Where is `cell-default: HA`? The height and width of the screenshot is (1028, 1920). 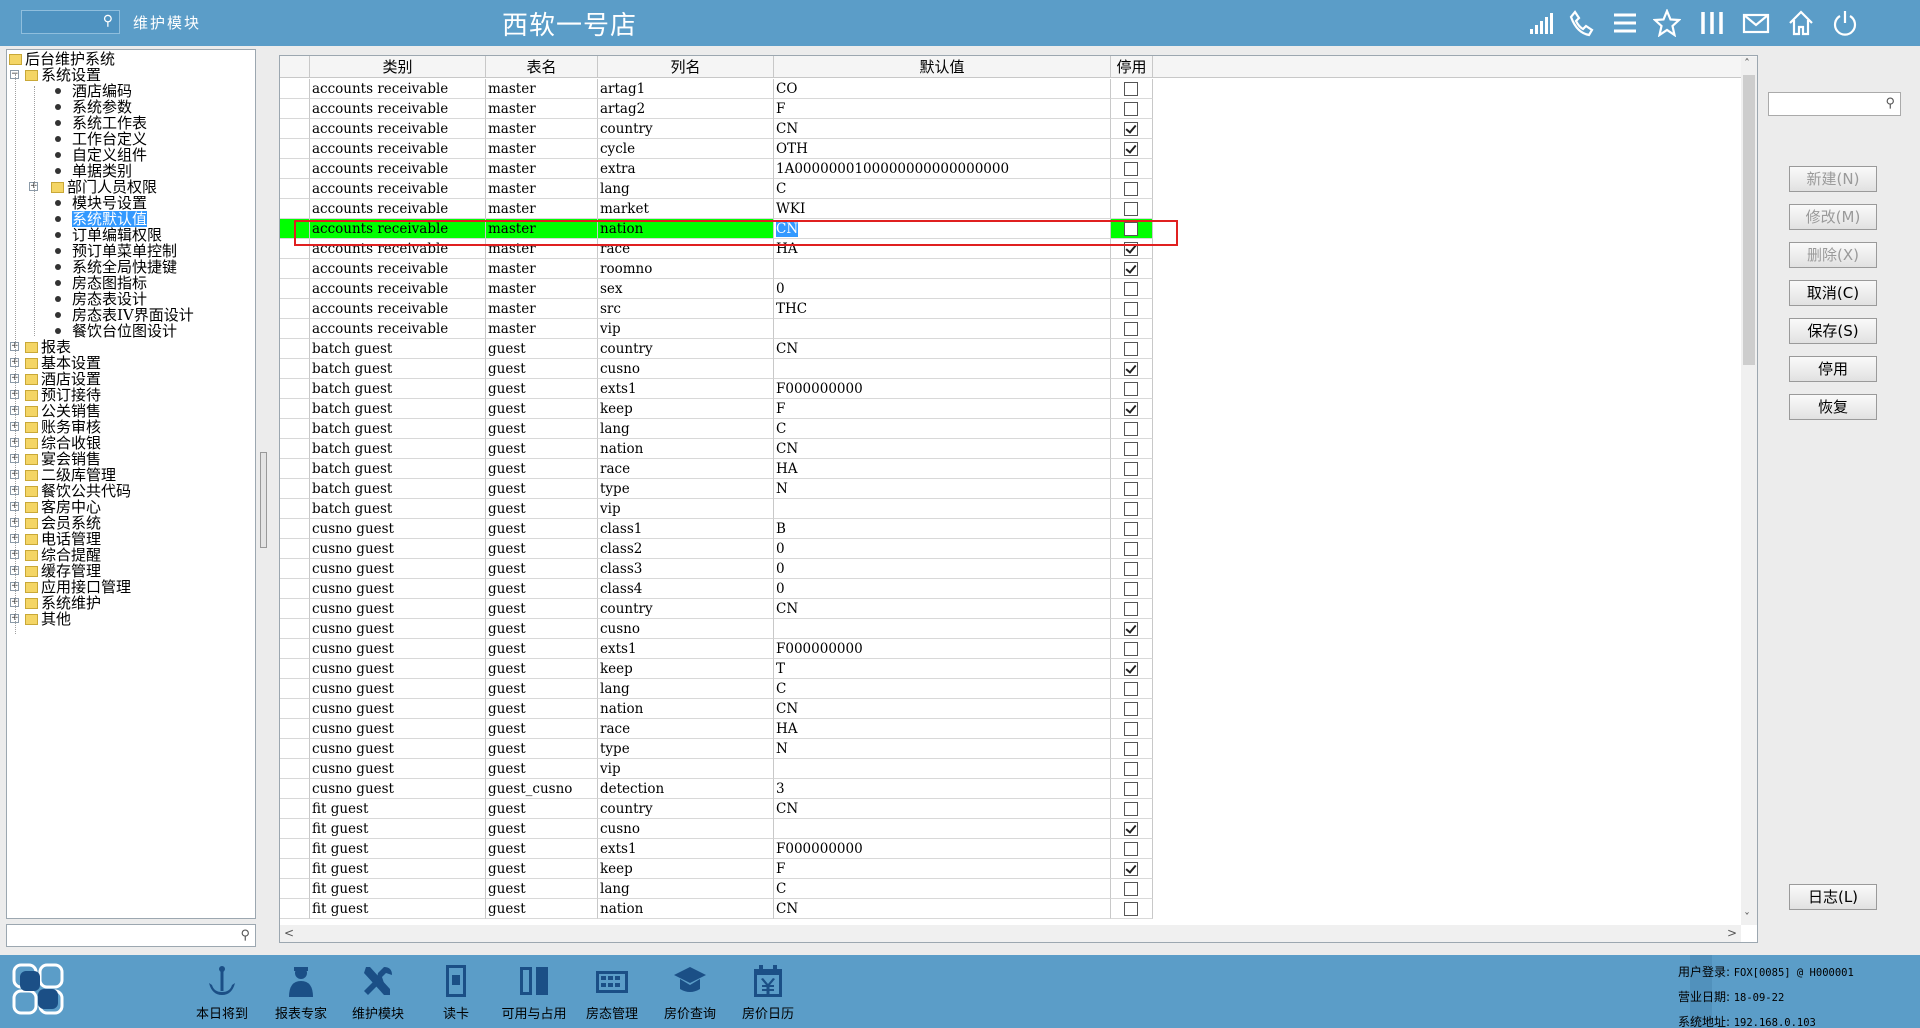
cell-default: HA is located at coordinates (942, 249).